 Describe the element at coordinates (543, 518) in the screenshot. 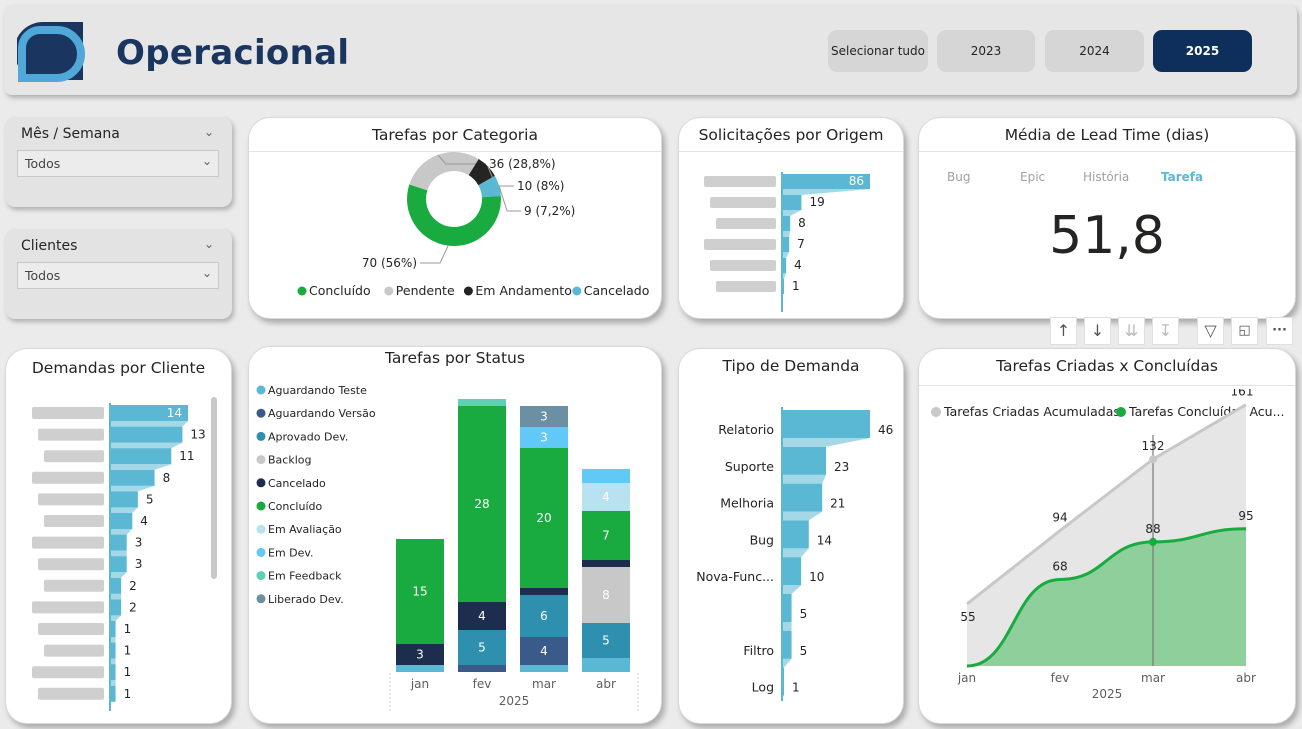

I see `segment-label: 20` at that location.